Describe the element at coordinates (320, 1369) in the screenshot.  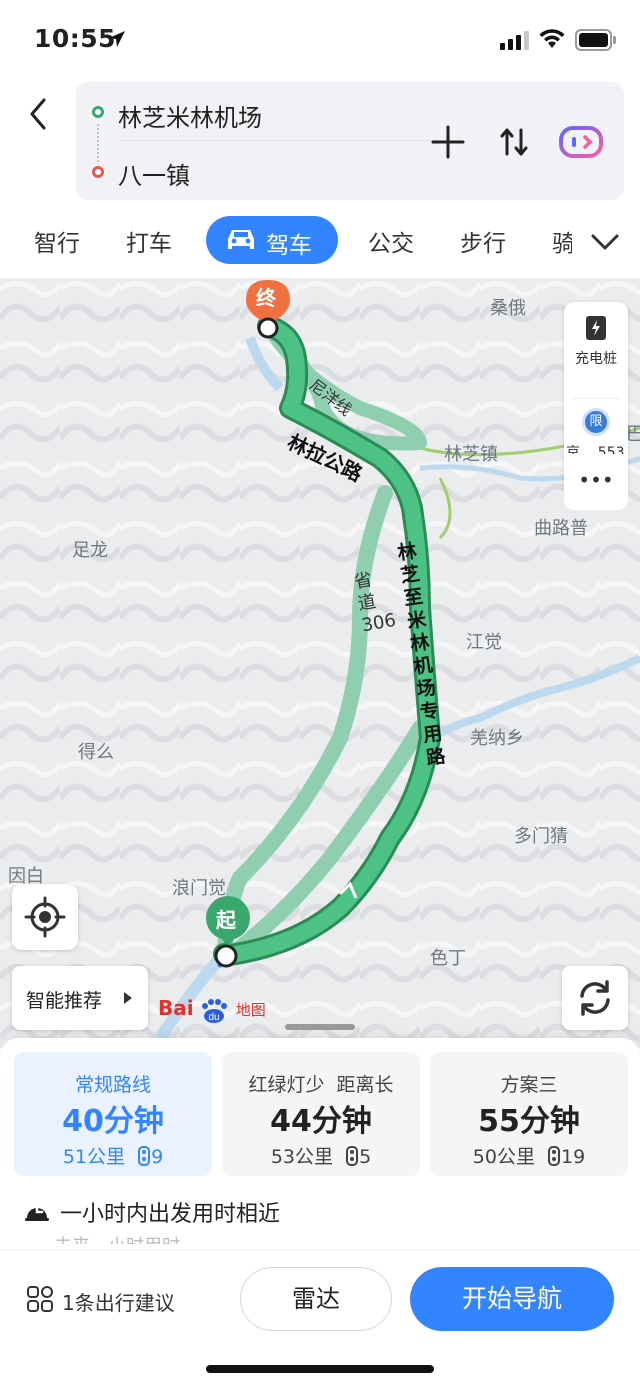
I see `home-indicator` at that location.